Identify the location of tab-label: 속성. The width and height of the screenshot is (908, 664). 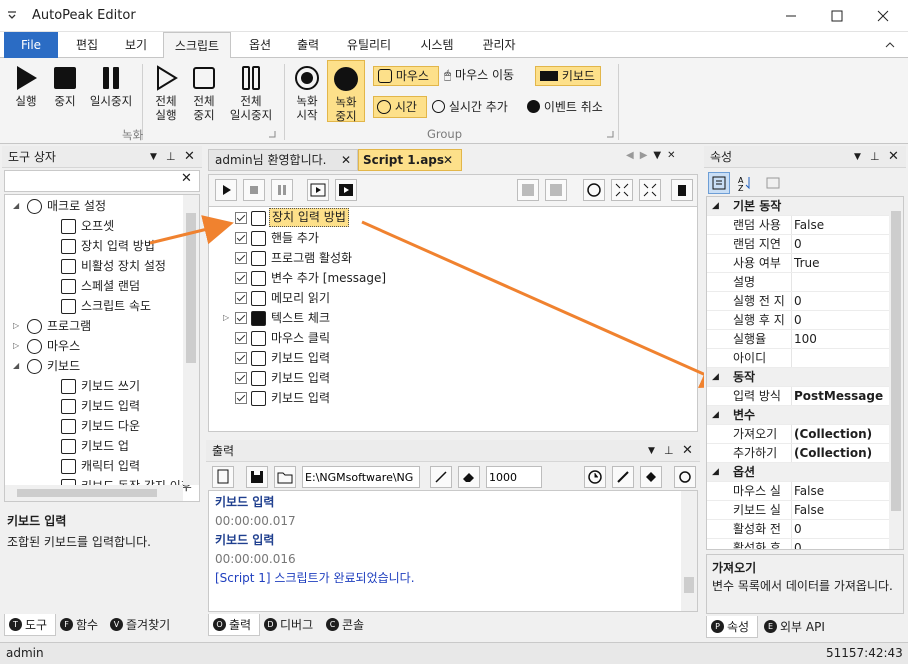
(738, 627).